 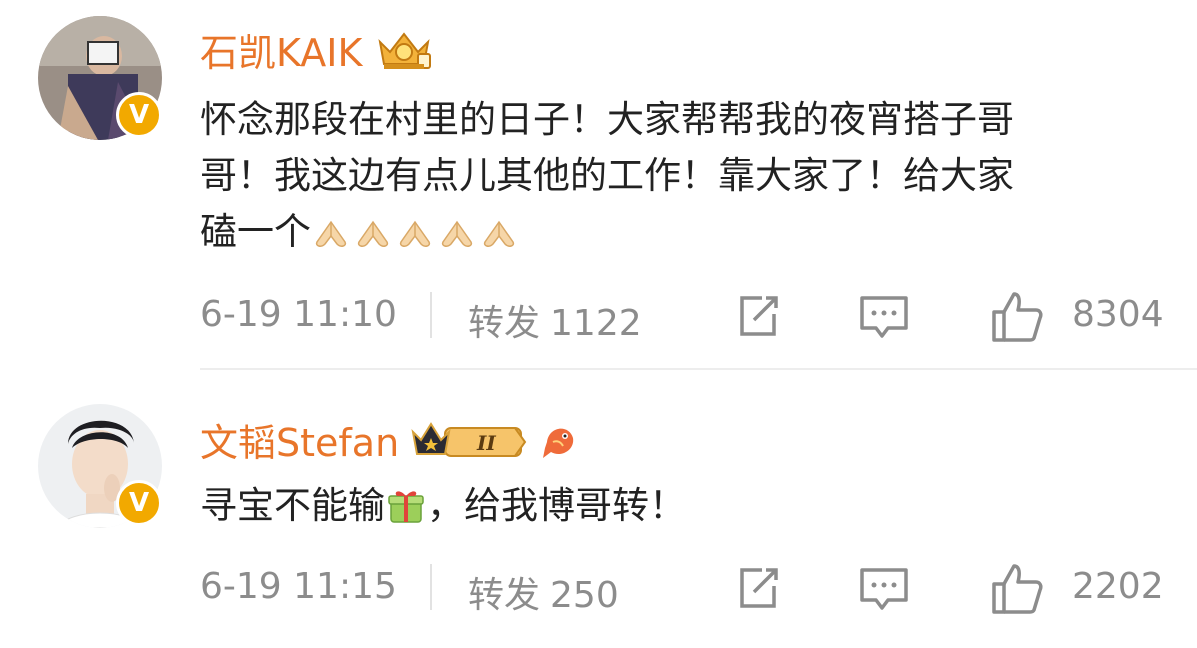 What do you see at coordinates (682, 318) in the screenshot?
I see `comment-actions: 6-19 11:10 转发 1122 8304` at bounding box center [682, 318].